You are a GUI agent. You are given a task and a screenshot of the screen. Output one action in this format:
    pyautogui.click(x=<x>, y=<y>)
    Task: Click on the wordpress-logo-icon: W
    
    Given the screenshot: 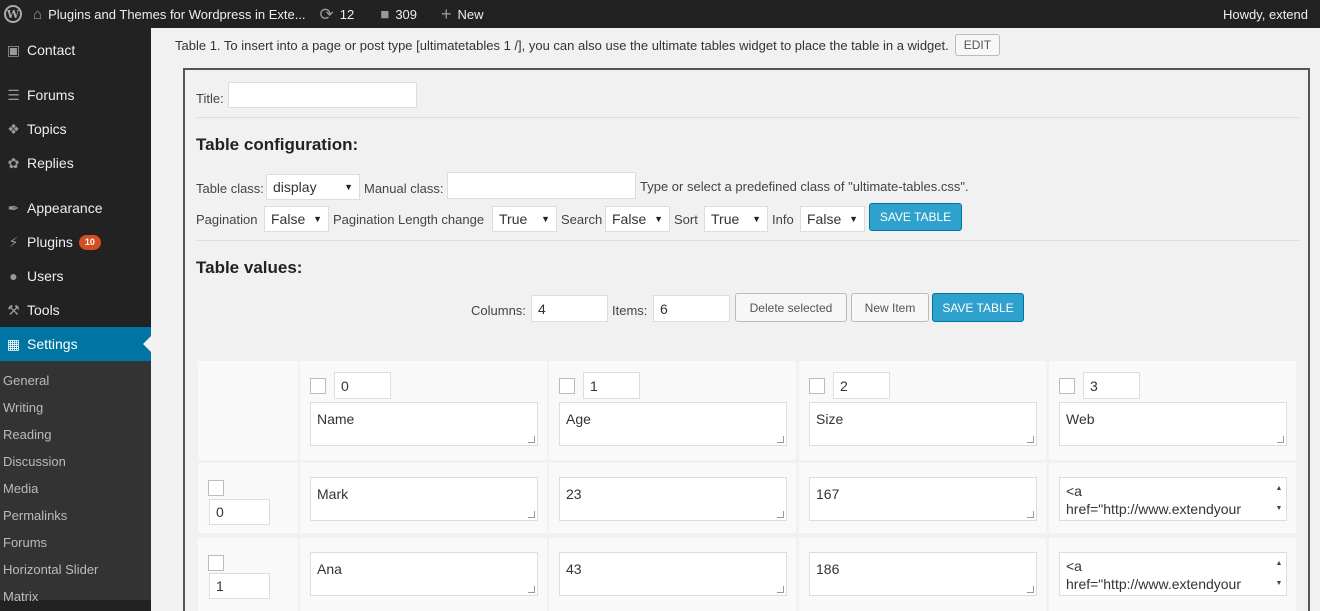 What is the action you would take?
    pyautogui.click(x=13, y=14)
    